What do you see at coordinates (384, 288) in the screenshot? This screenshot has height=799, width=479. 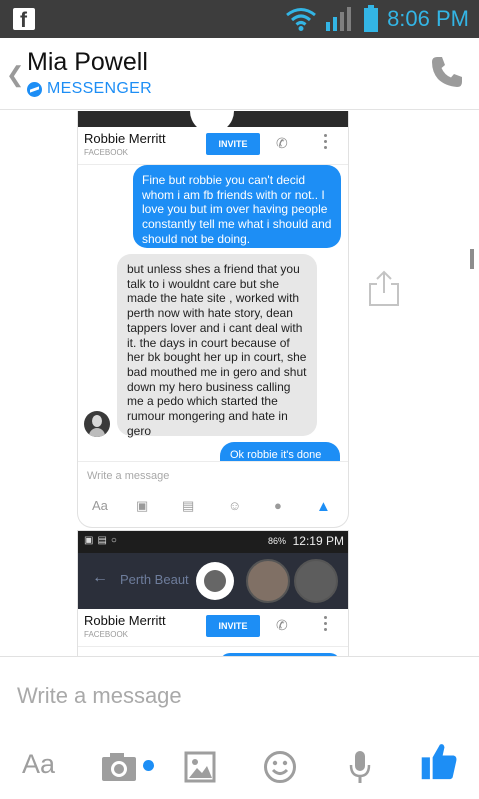 I see `share-icon` at bounding box center [384, 288].